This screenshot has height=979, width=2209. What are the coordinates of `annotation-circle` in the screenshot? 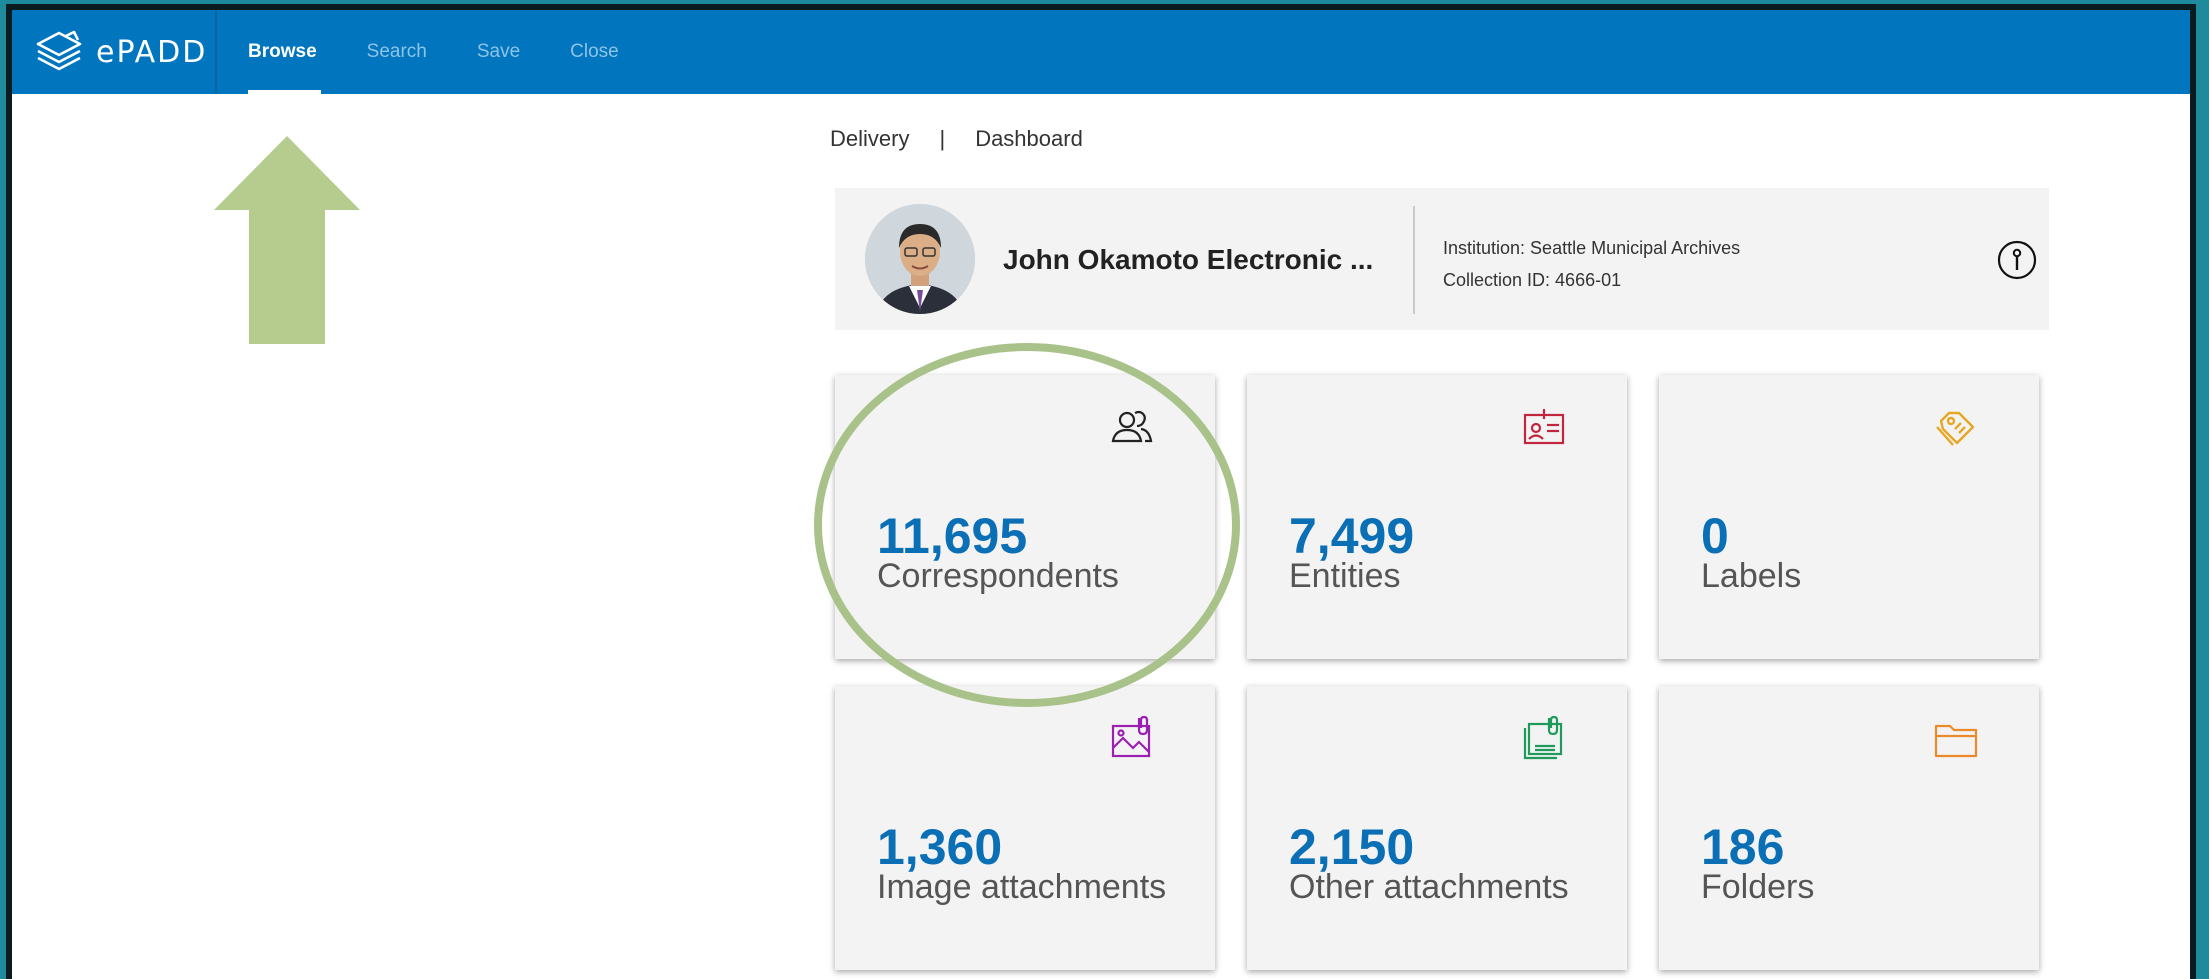 It's located at (1027, 525).